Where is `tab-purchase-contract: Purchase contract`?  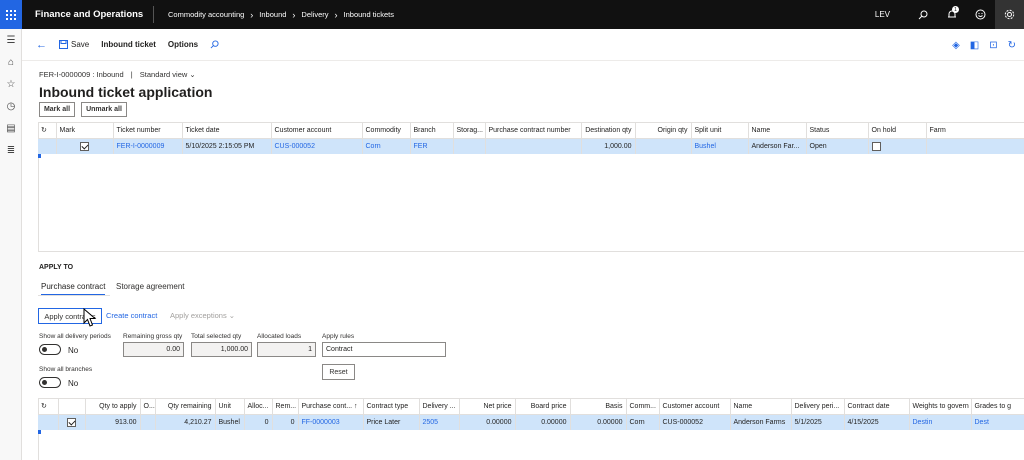
tab-purchase-contract: Purchase contract is located at coordinates (73, 289).